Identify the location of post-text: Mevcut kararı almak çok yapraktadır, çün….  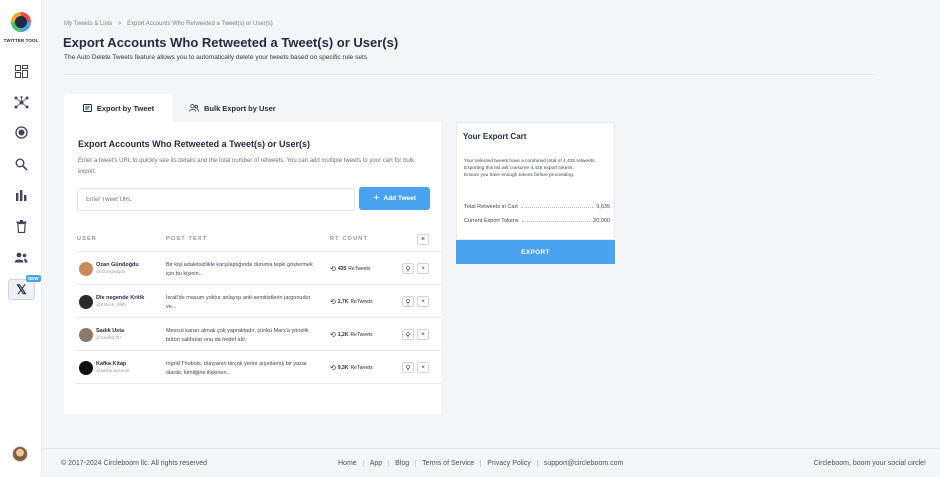
(237, 335).